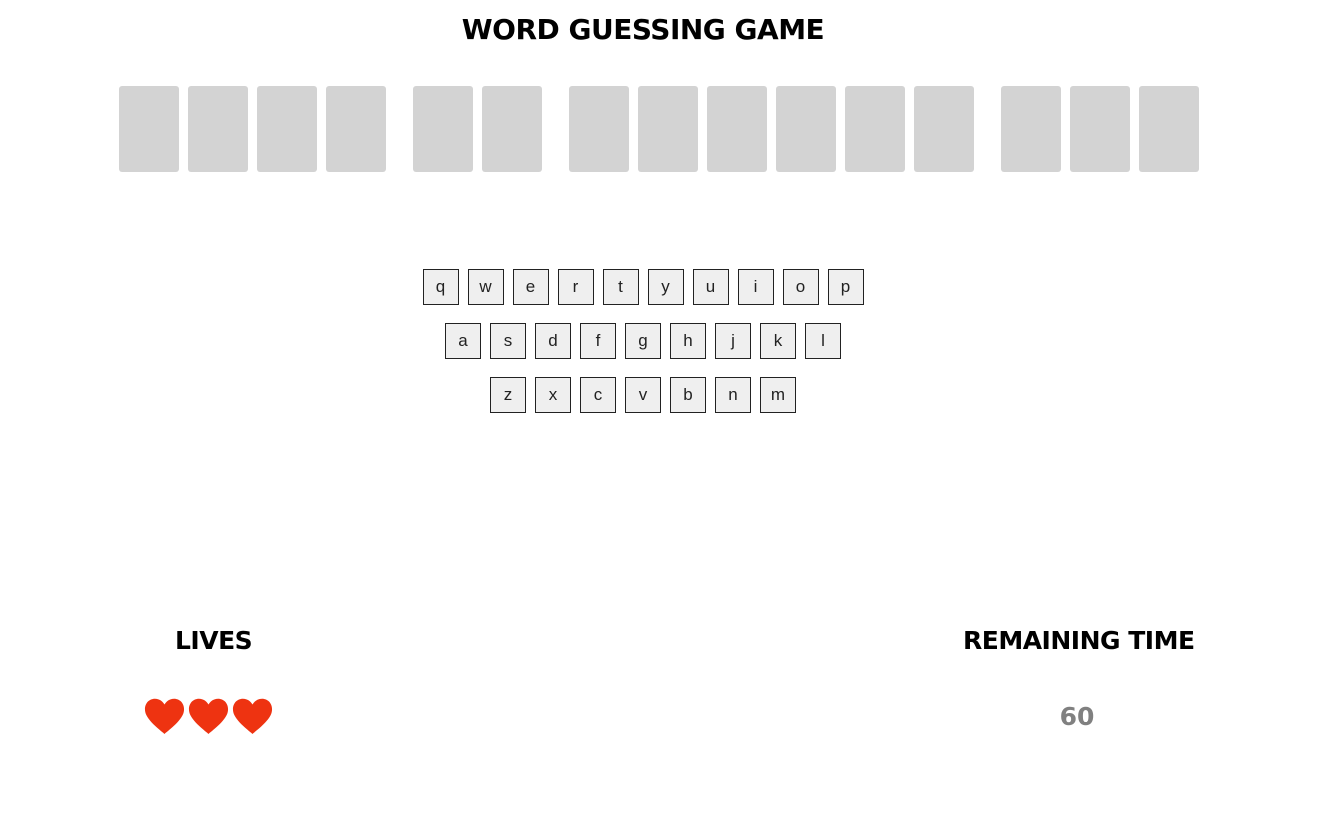  Describe the element at coordinates (778, 395) in the screenshot. I see `key-m: m` at that location.